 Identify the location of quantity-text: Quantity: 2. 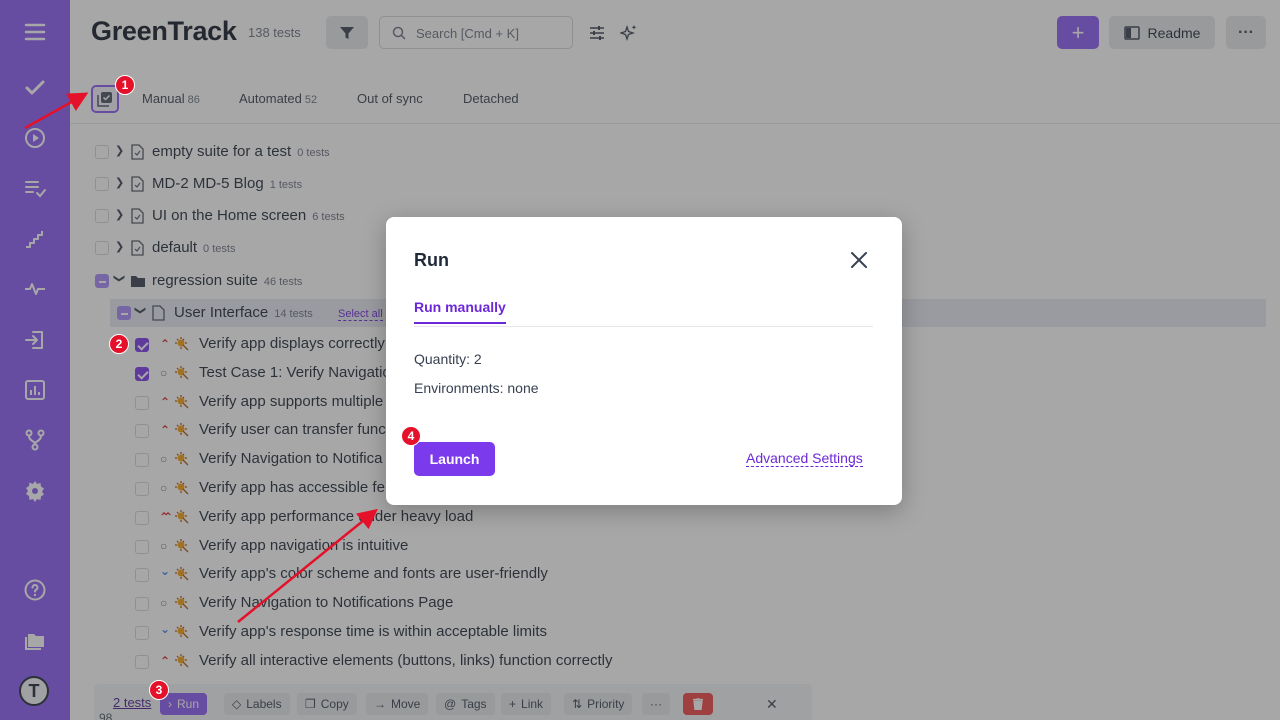
(448, 359).